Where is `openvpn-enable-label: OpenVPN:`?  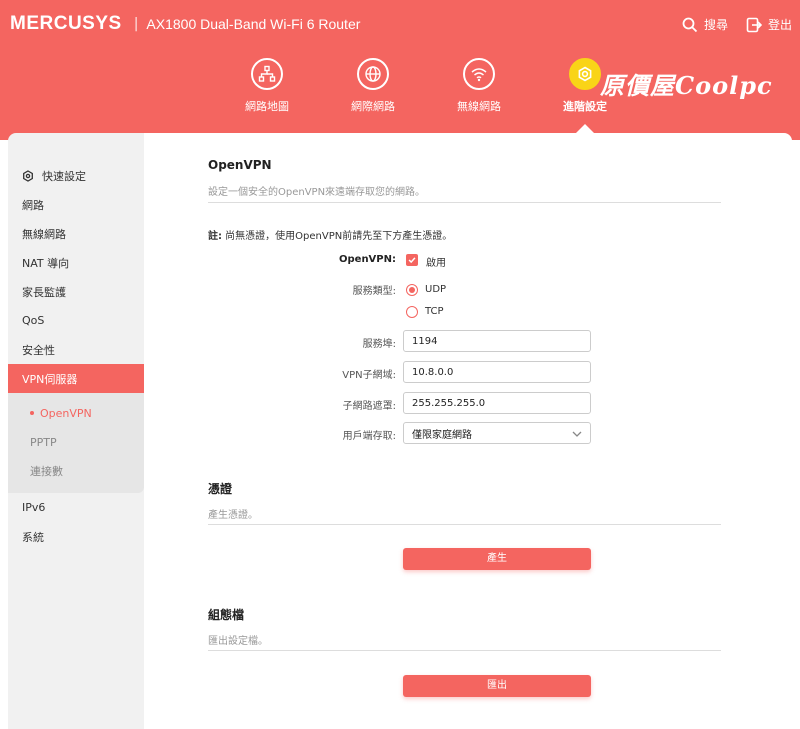 openvpn-enable-label: OpenVPN: is located at coordinates (367, 259).